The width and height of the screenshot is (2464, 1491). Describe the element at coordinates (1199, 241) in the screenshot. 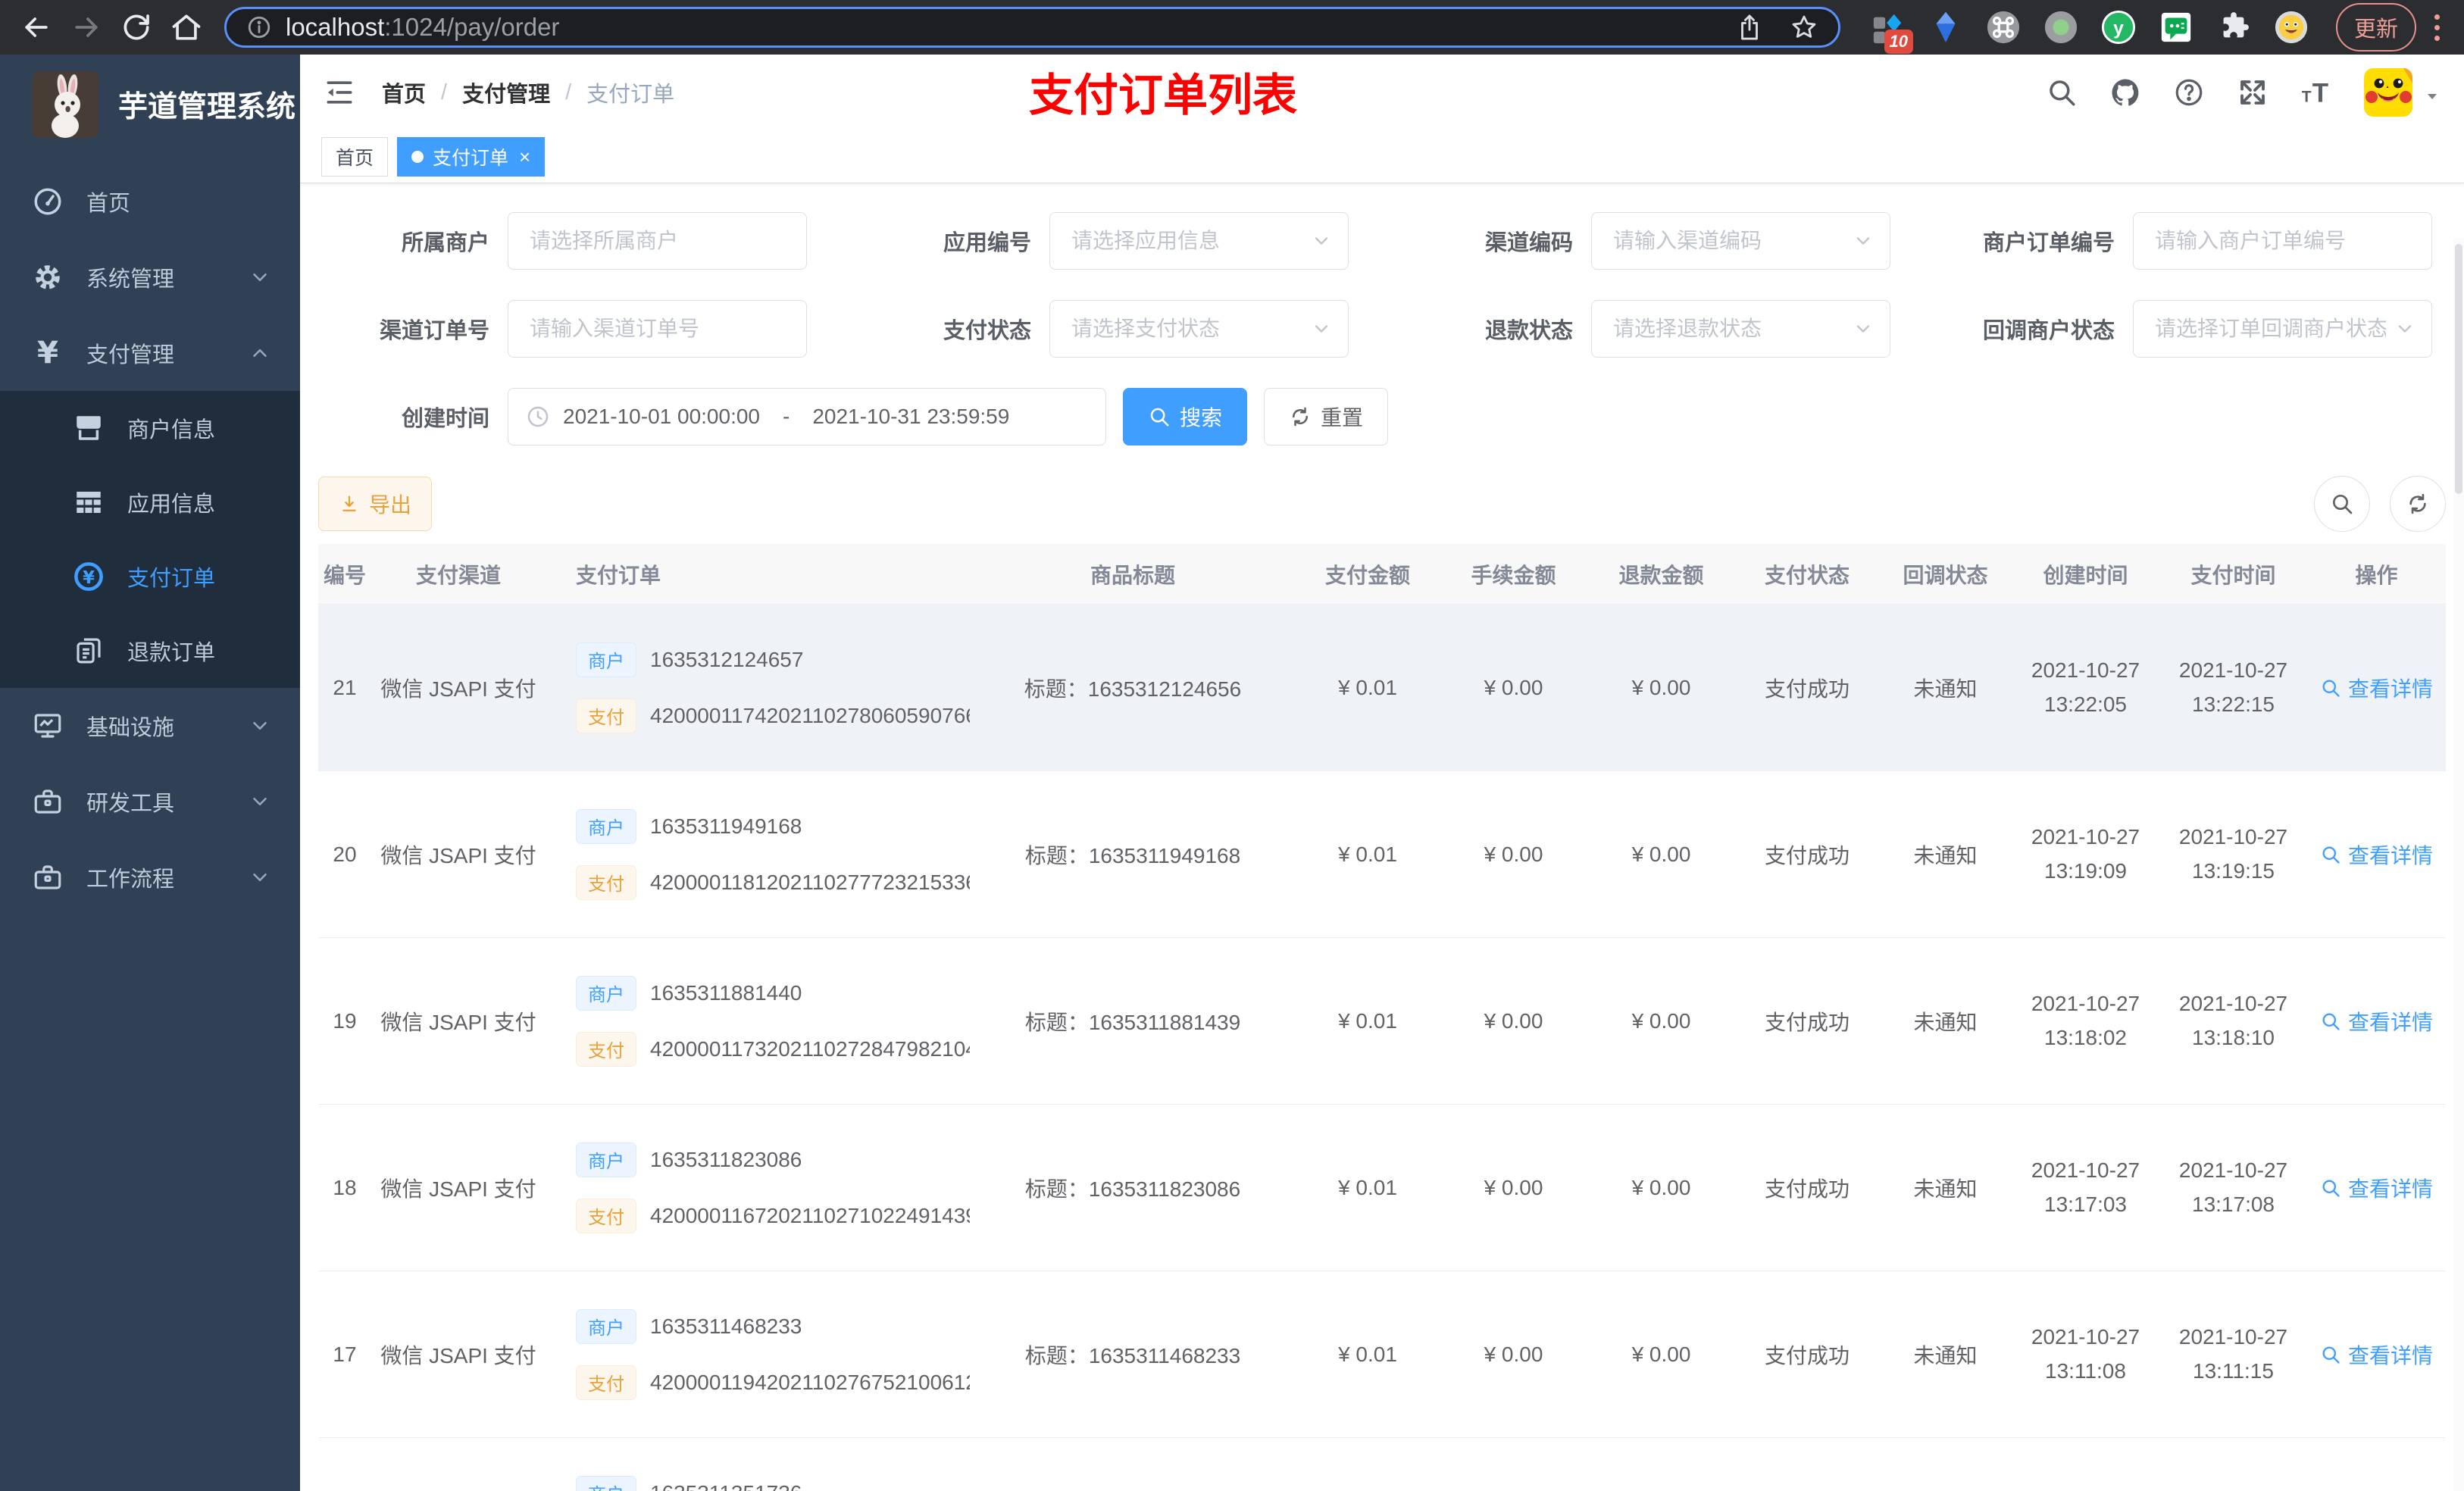

I see `app-select` at that location.